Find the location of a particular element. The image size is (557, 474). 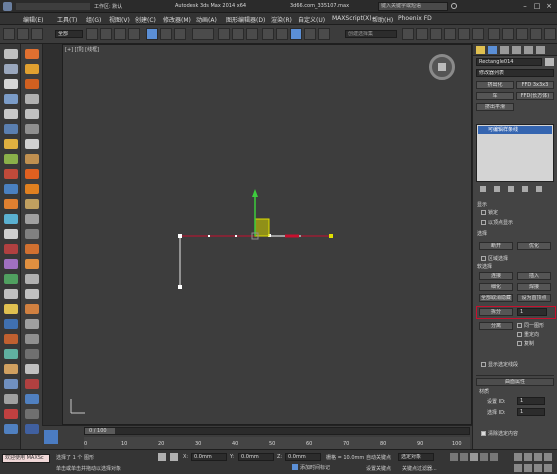

auto-key-button: 自动关键点 is located at coordinates (378, 457).